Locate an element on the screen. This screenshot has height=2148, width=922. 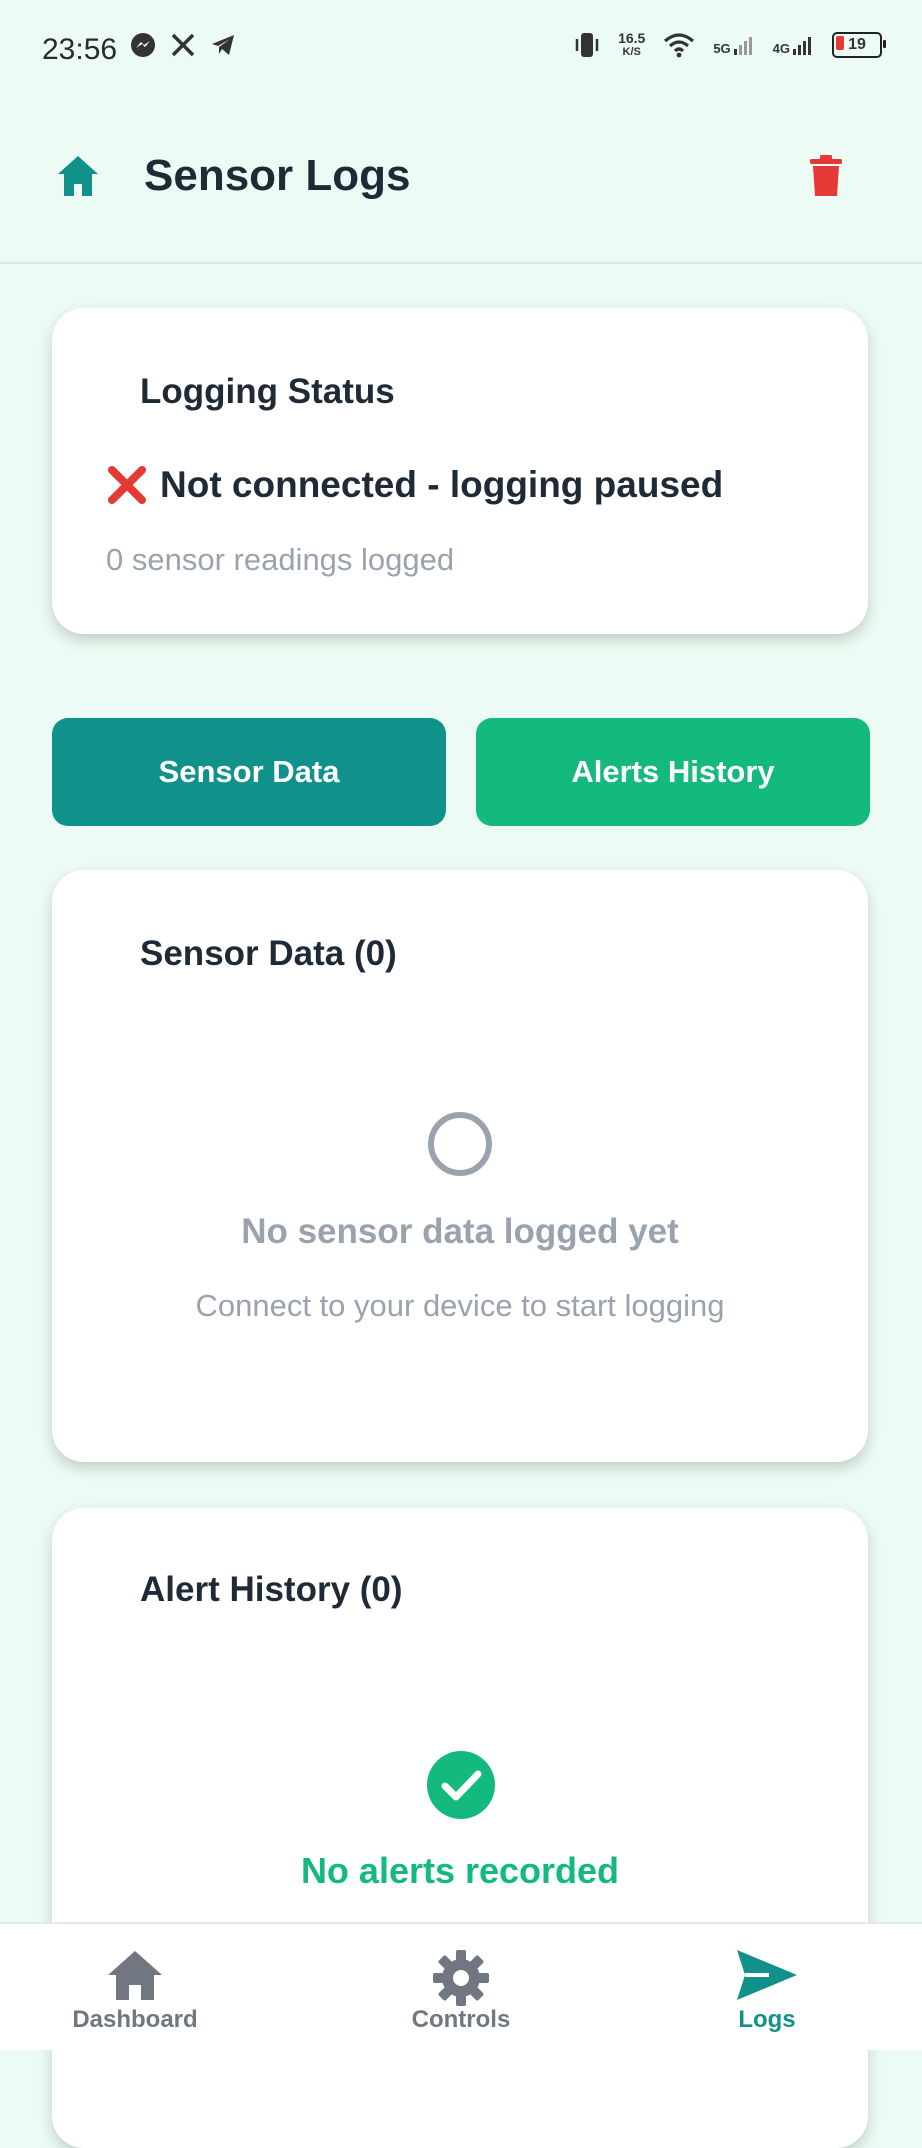
page-title: Sensor Logs is located at coordinates (277, 175).